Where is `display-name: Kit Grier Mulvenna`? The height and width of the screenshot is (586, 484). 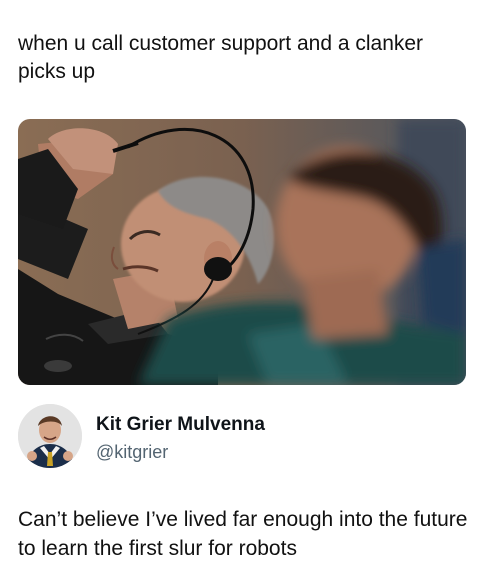 display-name: Kit Grier Mulvenna is located at coordinates (180, 425).